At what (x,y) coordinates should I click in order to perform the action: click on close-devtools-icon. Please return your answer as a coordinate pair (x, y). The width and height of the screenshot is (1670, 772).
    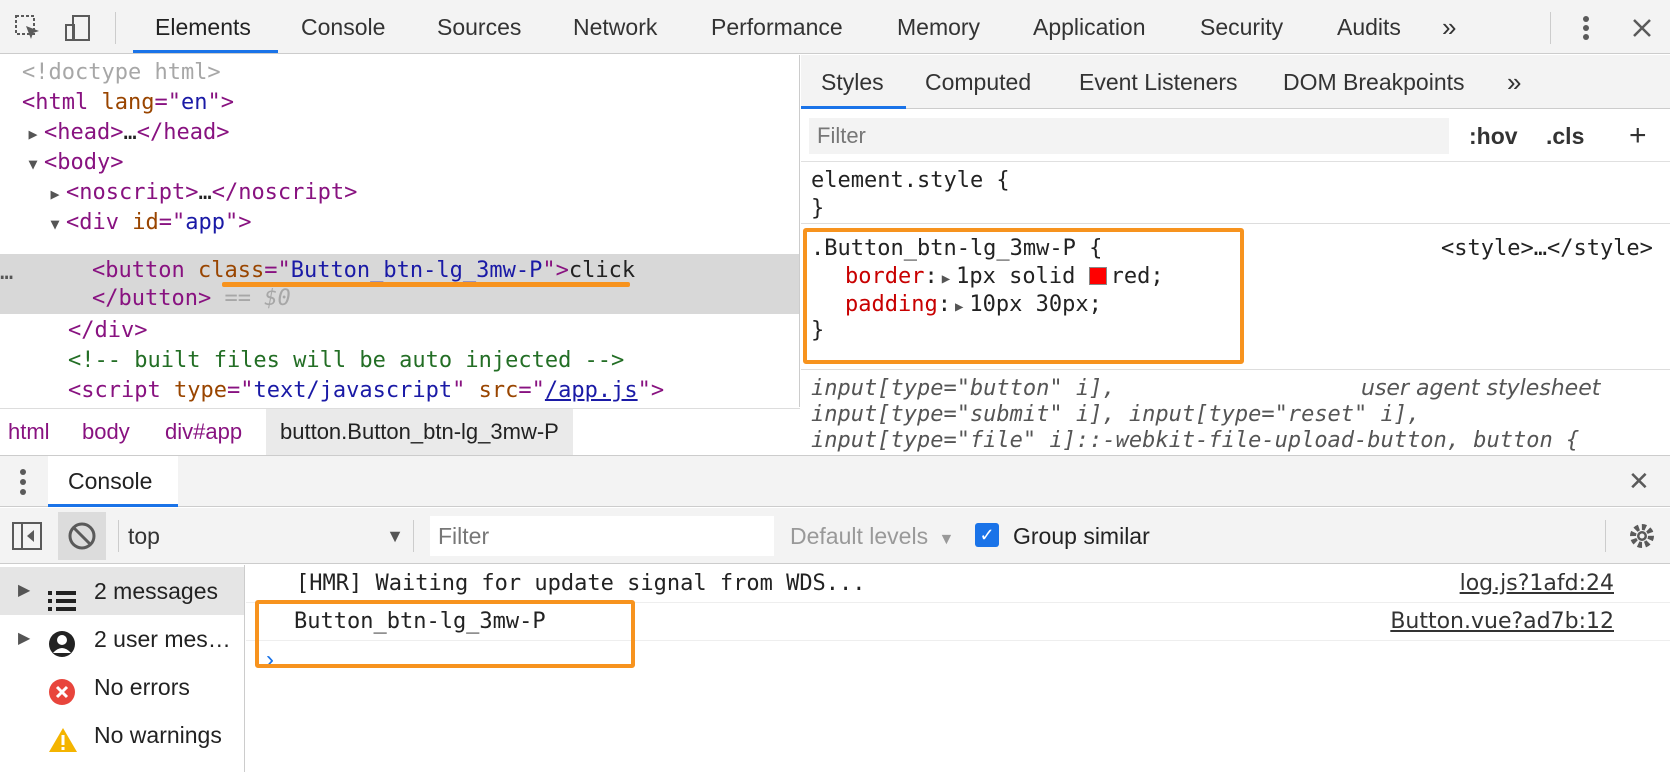
    Looking at the image, I should click on (1642, 28).